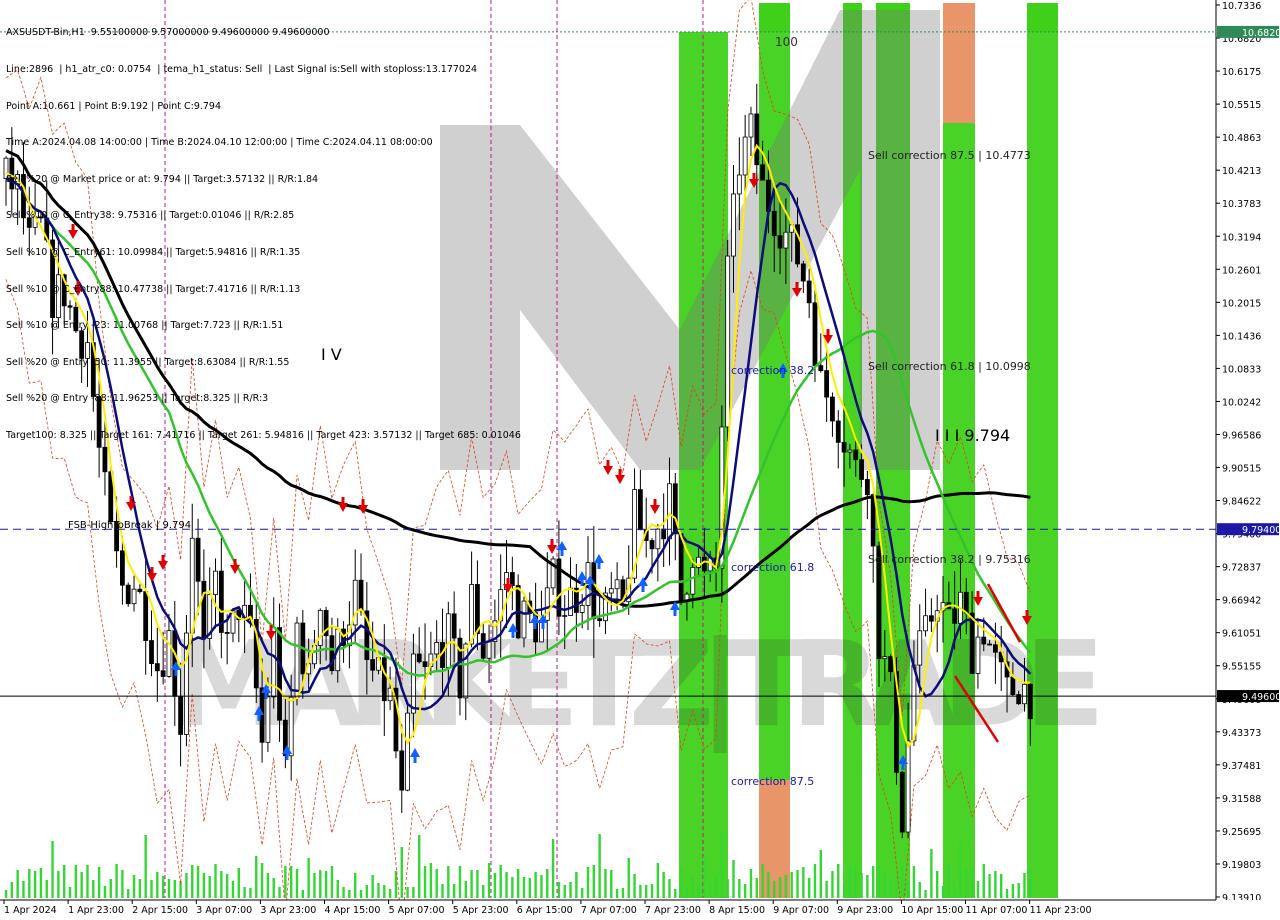 Image resolution: width=1280 pixels, height=920 pixels. I want to click on price-tick-label: 10.0242, so click(1241, 402).